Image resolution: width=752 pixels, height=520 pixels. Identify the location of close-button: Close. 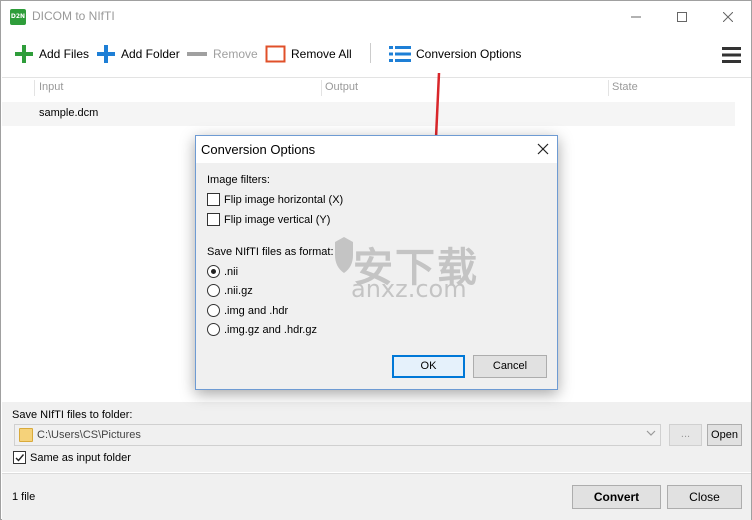
(704, 497).